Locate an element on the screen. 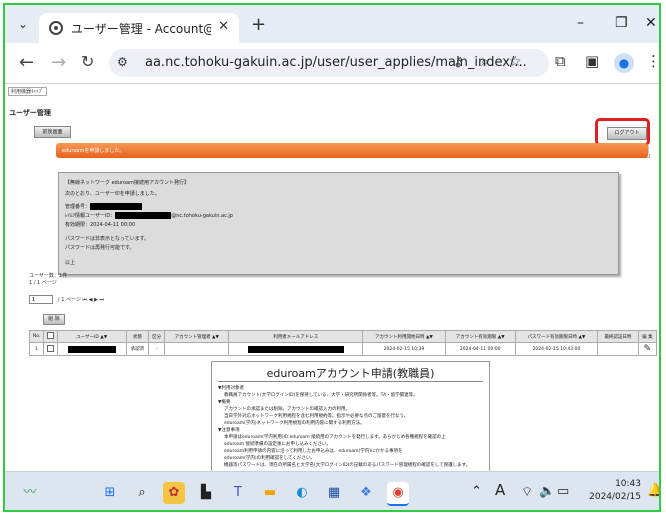 This screenshot has height=520, width=666. select-all-checkbox is located at coordinates (50, 335).